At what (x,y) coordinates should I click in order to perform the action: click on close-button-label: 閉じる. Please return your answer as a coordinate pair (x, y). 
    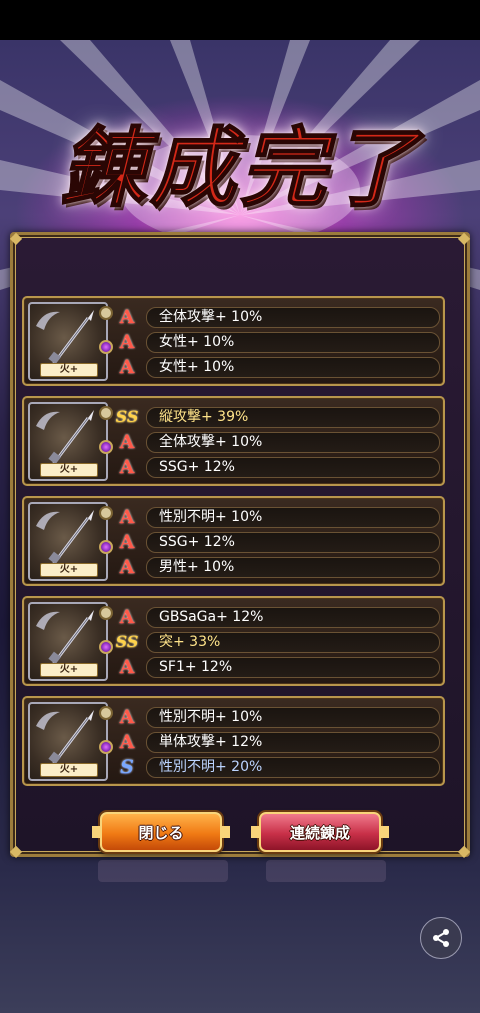
    Looking at the image, I should click on (161, 832).